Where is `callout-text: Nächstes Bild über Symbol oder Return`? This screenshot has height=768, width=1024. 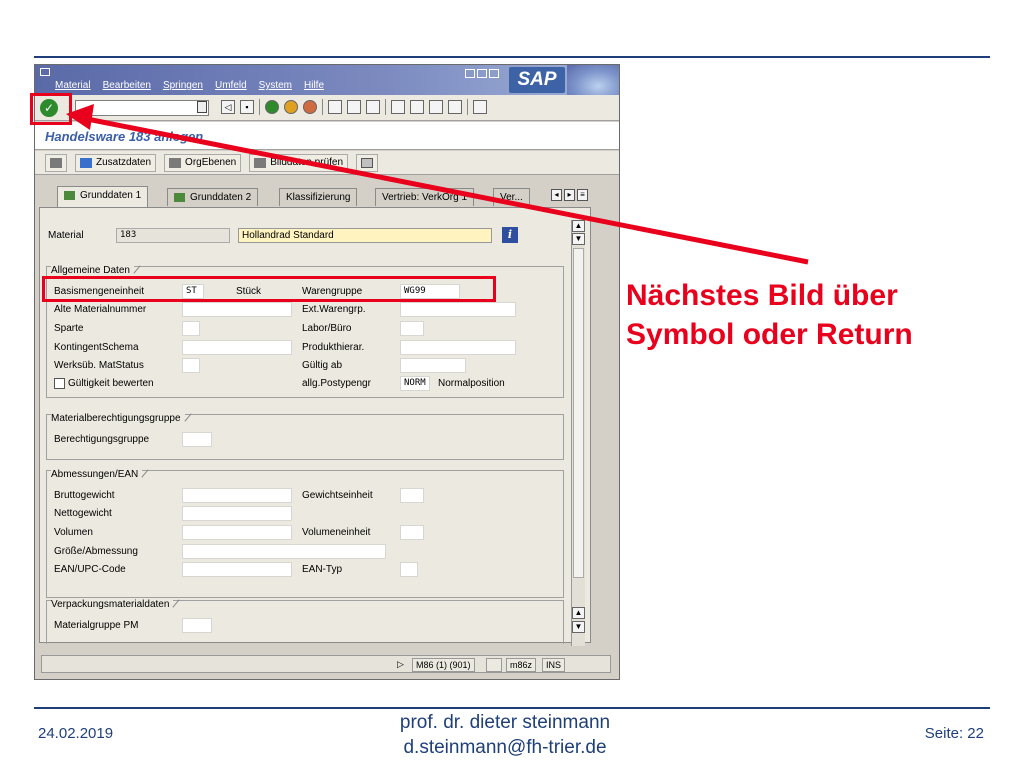 callout-text: Nächstes Bild über Symbol oder Return is located at coordinates (806, 315).